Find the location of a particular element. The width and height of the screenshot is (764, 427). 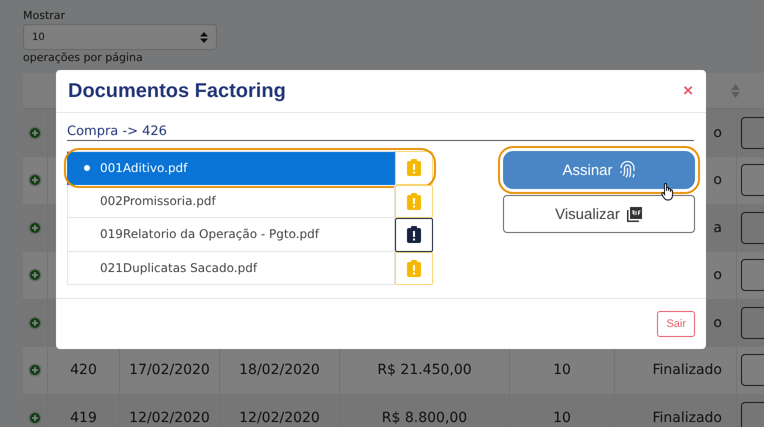

hand-cursor-icon is located at coordinates (667, 192).